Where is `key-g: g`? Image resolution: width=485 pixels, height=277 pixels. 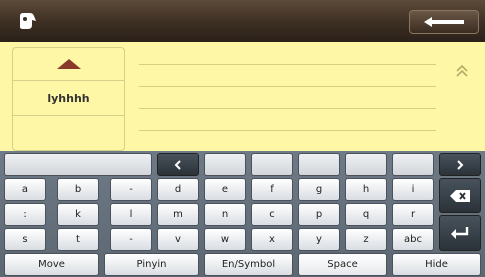
key-g: g is located at coordinates (319, 189).